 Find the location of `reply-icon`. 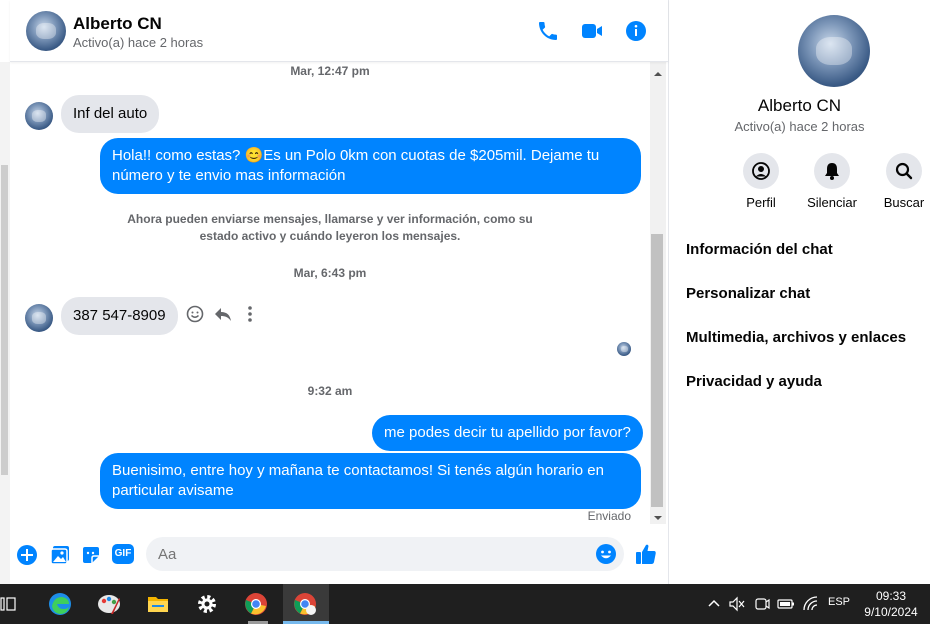

reply-icon is located at coordinates (223, 314).